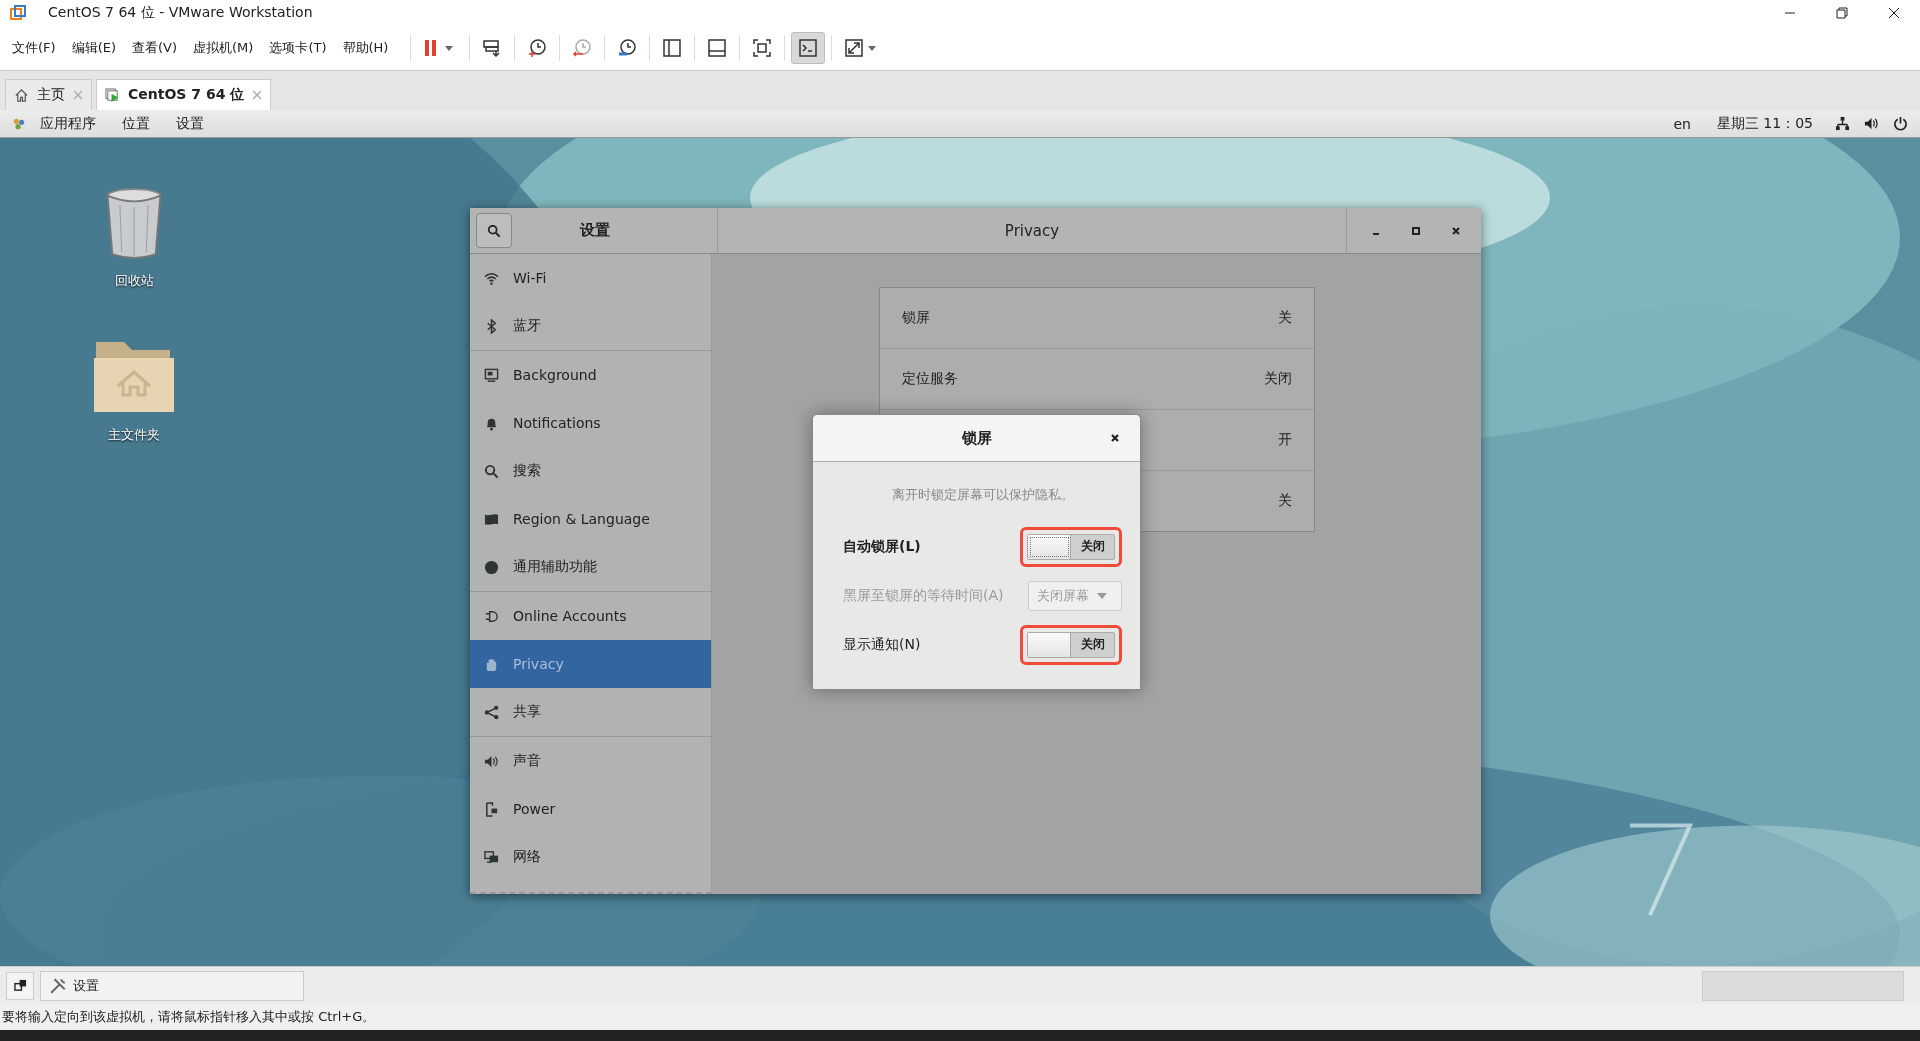 Image resolution: width=1920 pixels, height=1041 pixels. Describe the element at coordinates (93, 48) in the screenshot. I see `menu-item: 编辑(E)` at that location.